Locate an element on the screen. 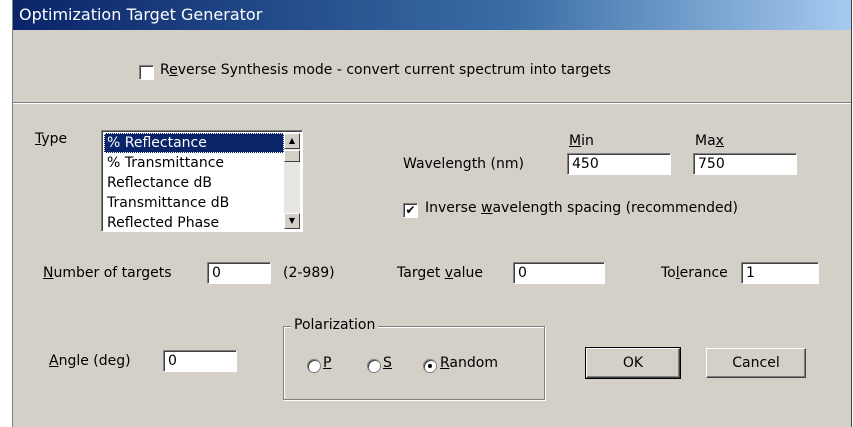  window-title: Optimization Target Generator is located at coordinates (141, 14).